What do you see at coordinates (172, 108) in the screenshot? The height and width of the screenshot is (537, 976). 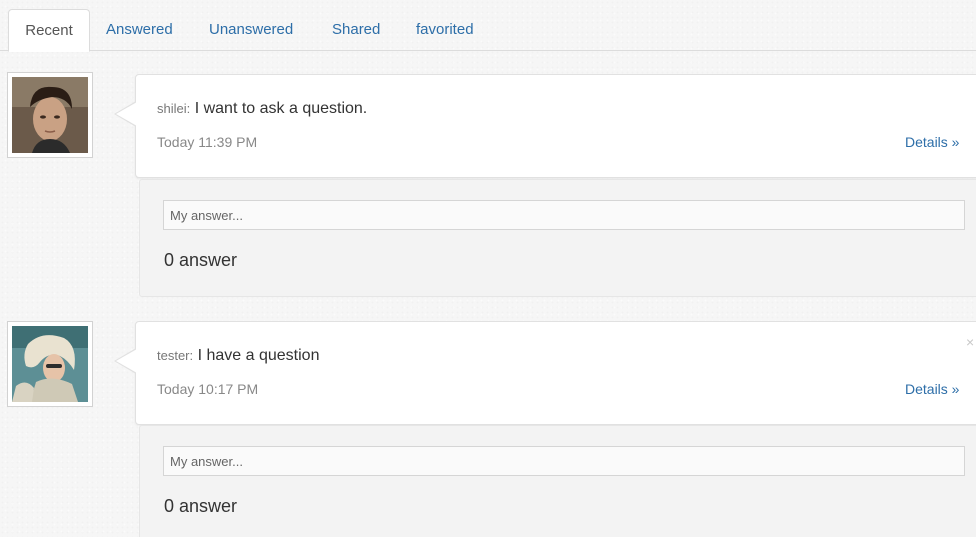 I see `question-author: shilei` at bounding box center [172, 108].